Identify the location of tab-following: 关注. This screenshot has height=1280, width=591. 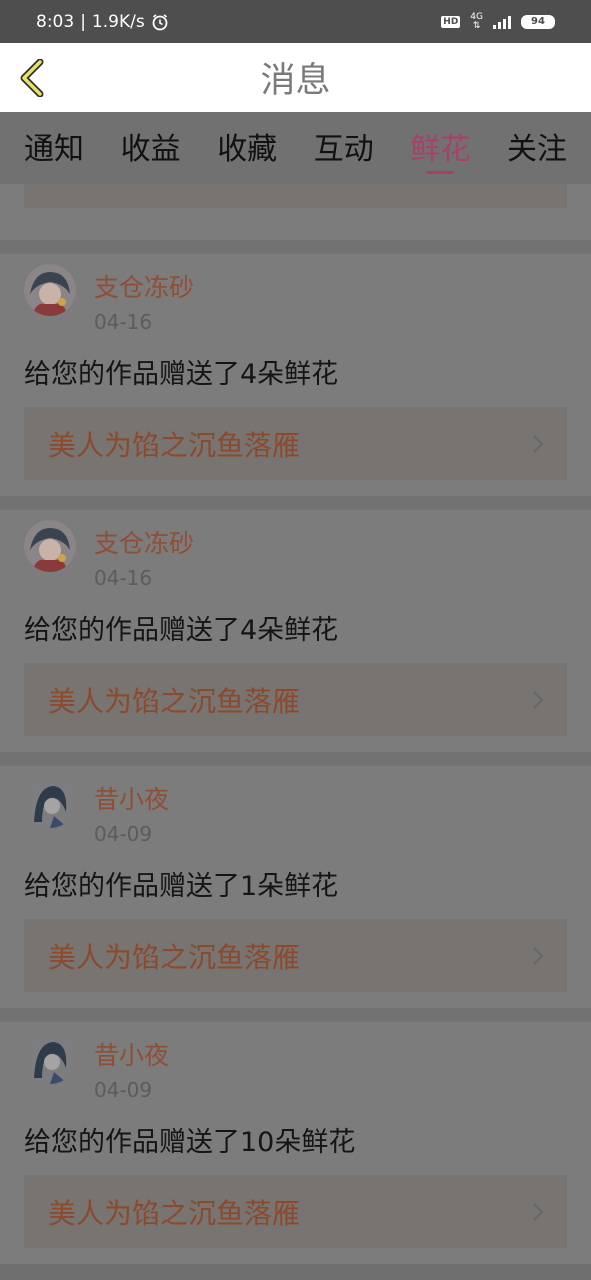
(537, 148).